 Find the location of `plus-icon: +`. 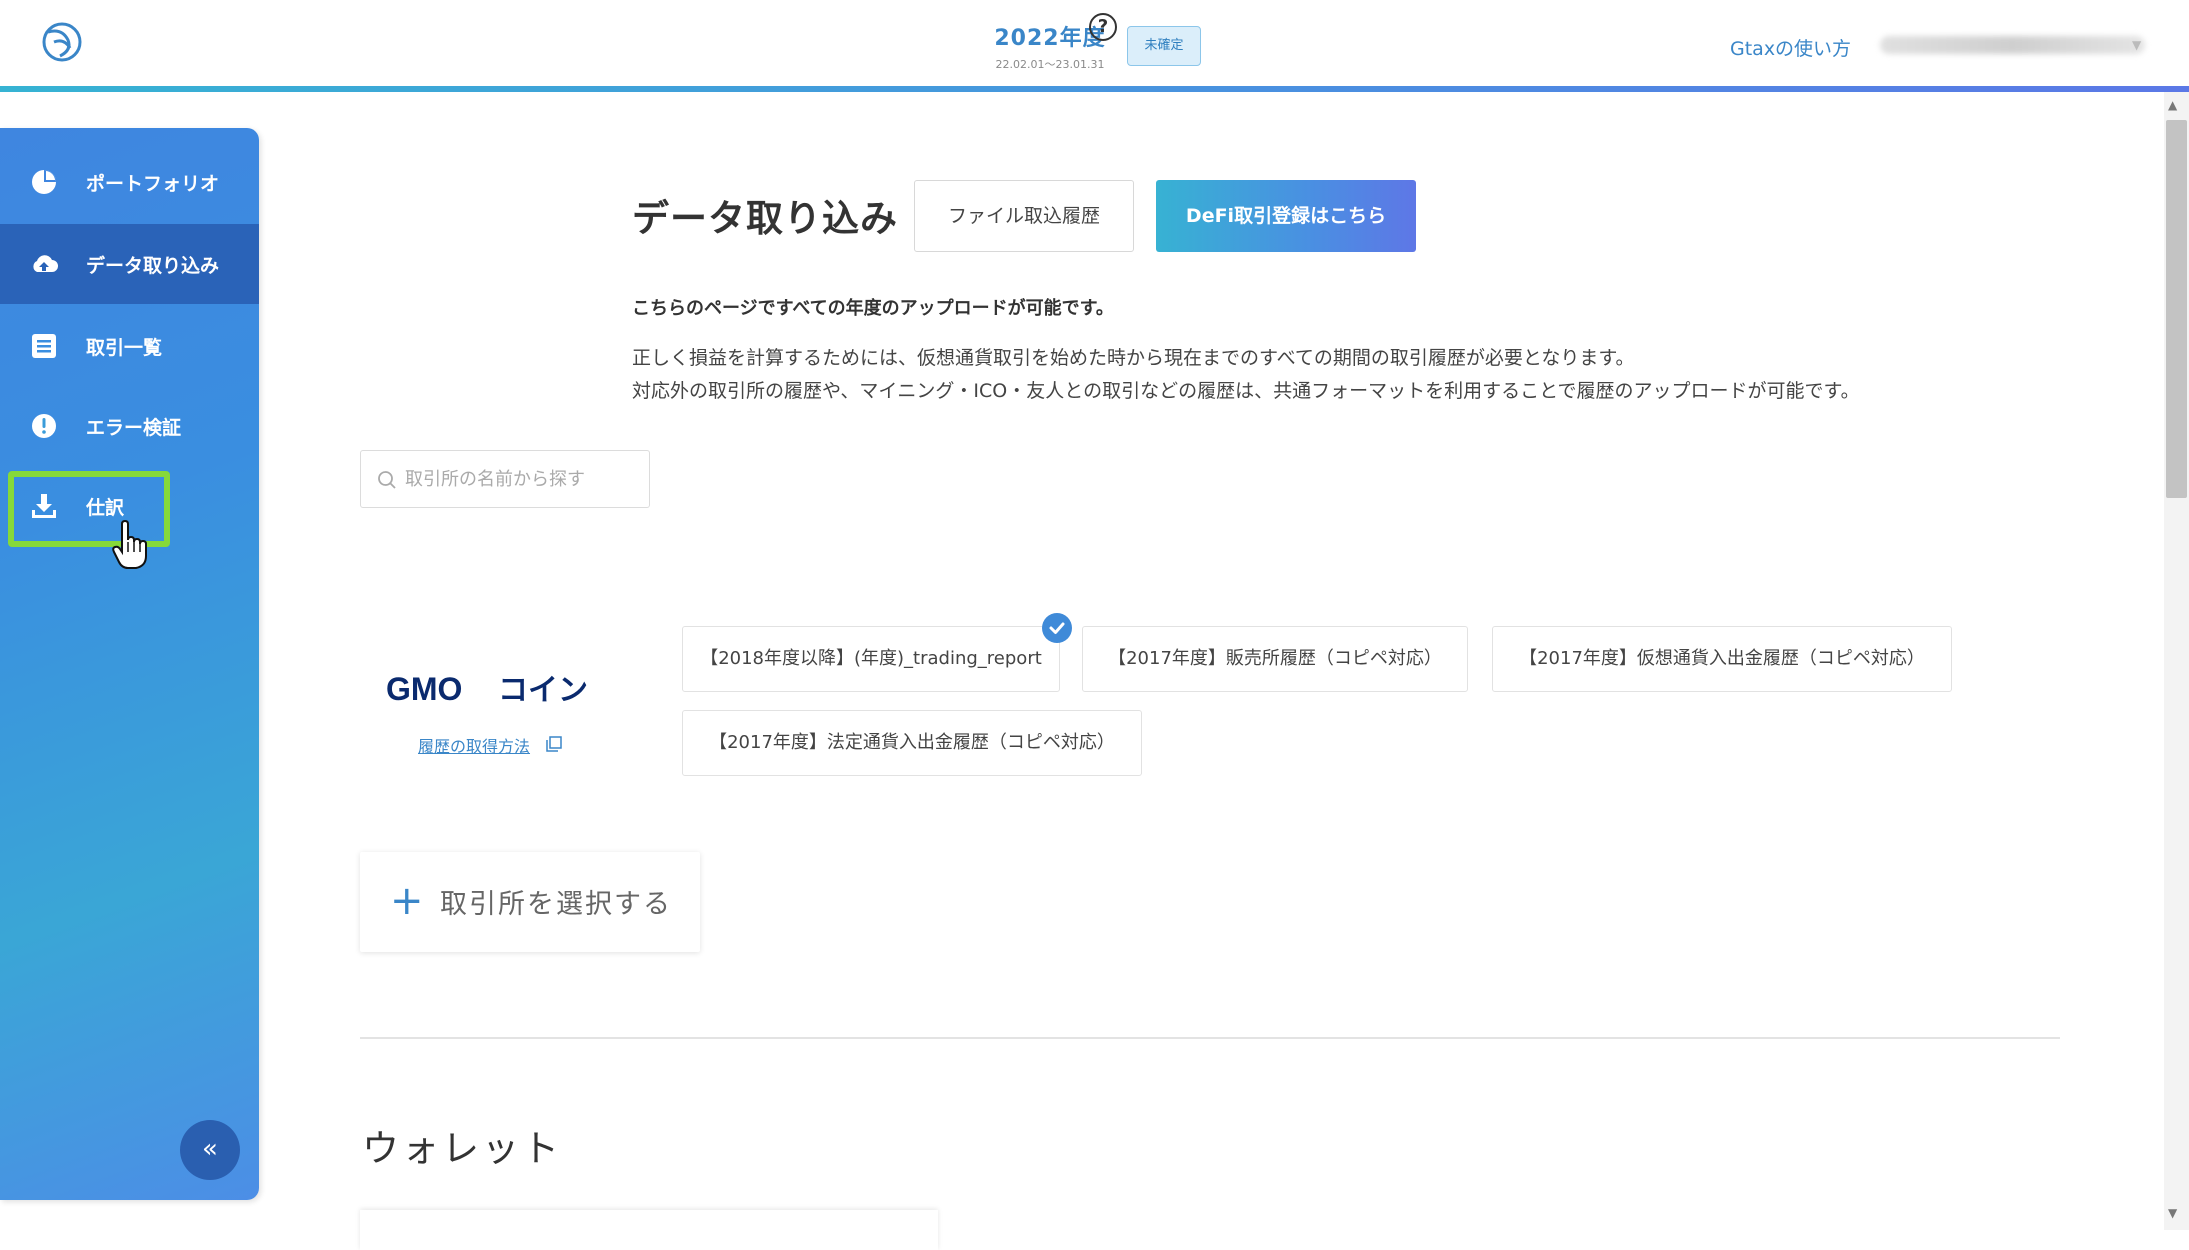

plus-icon: + is located at coordinates (407, 901).